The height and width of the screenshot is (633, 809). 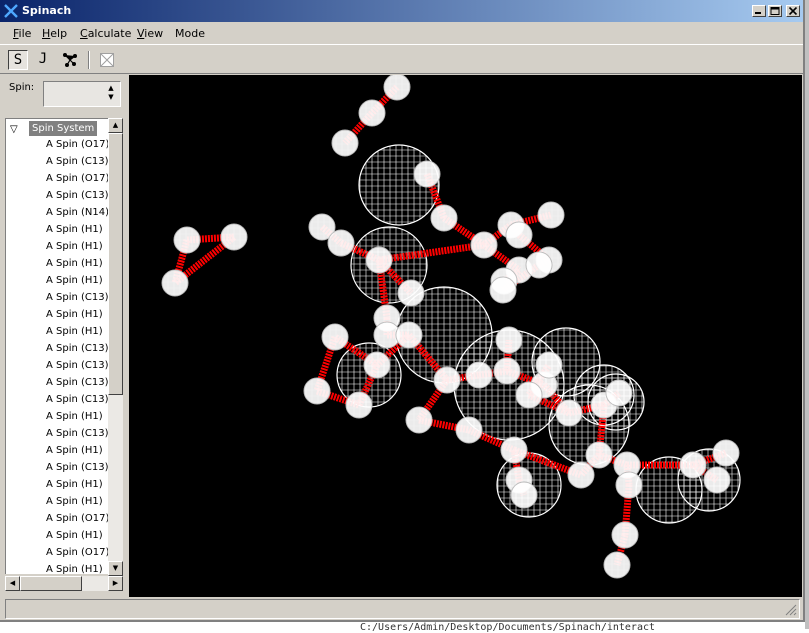 What do you see at coordinates (47, 10) in the screenshot?
I see `window-title: Spinach` at bounding box center [47, 10].